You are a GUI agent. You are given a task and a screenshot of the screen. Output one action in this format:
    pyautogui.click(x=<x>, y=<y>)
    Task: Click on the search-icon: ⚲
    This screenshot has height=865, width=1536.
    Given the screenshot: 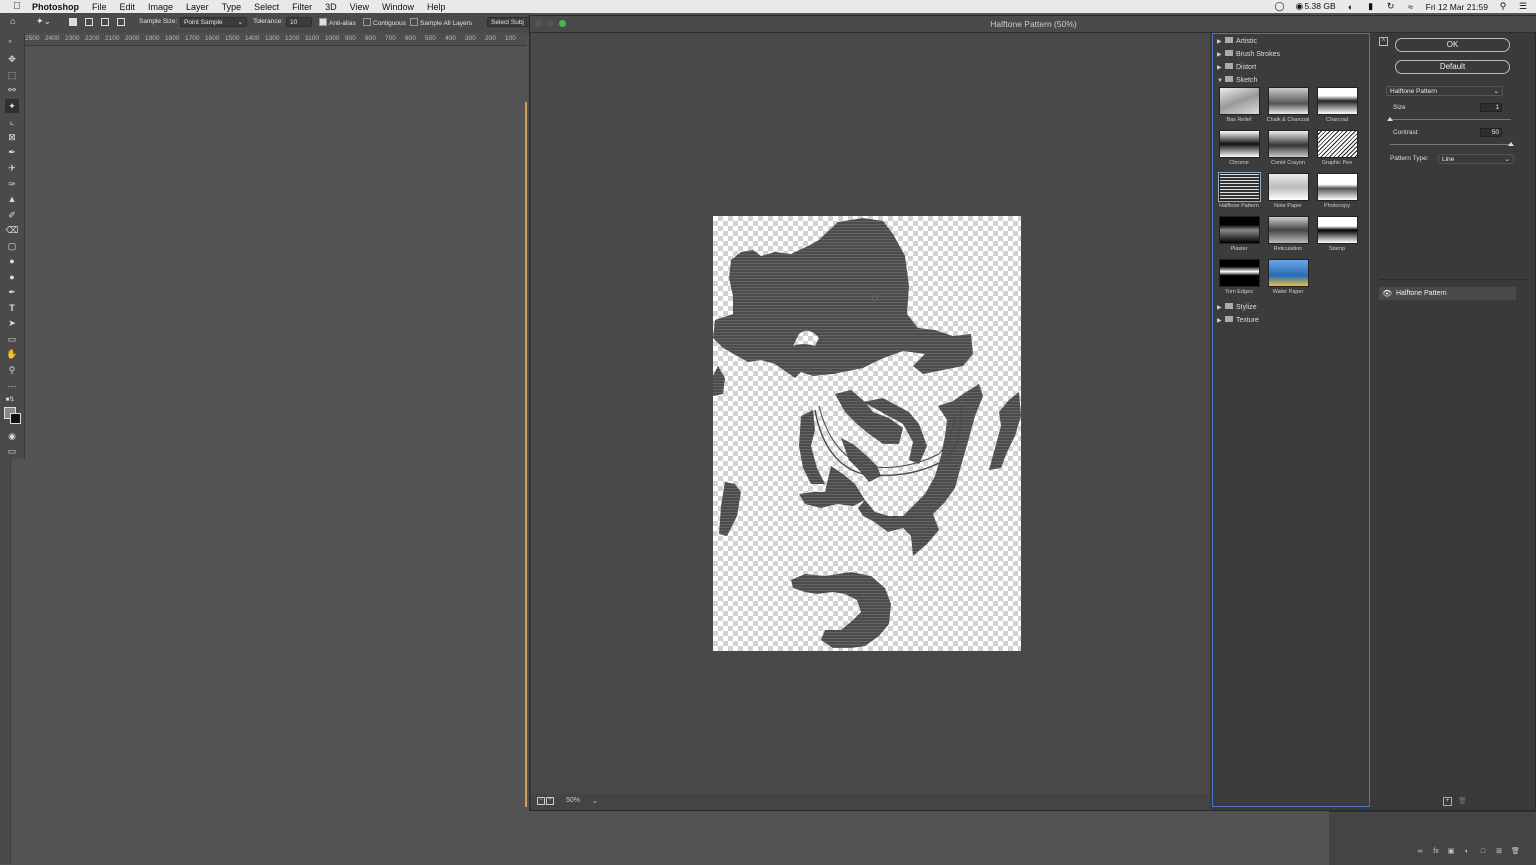 What is the action you would take?
    pyautogui.click(x=1503, y=6)
    